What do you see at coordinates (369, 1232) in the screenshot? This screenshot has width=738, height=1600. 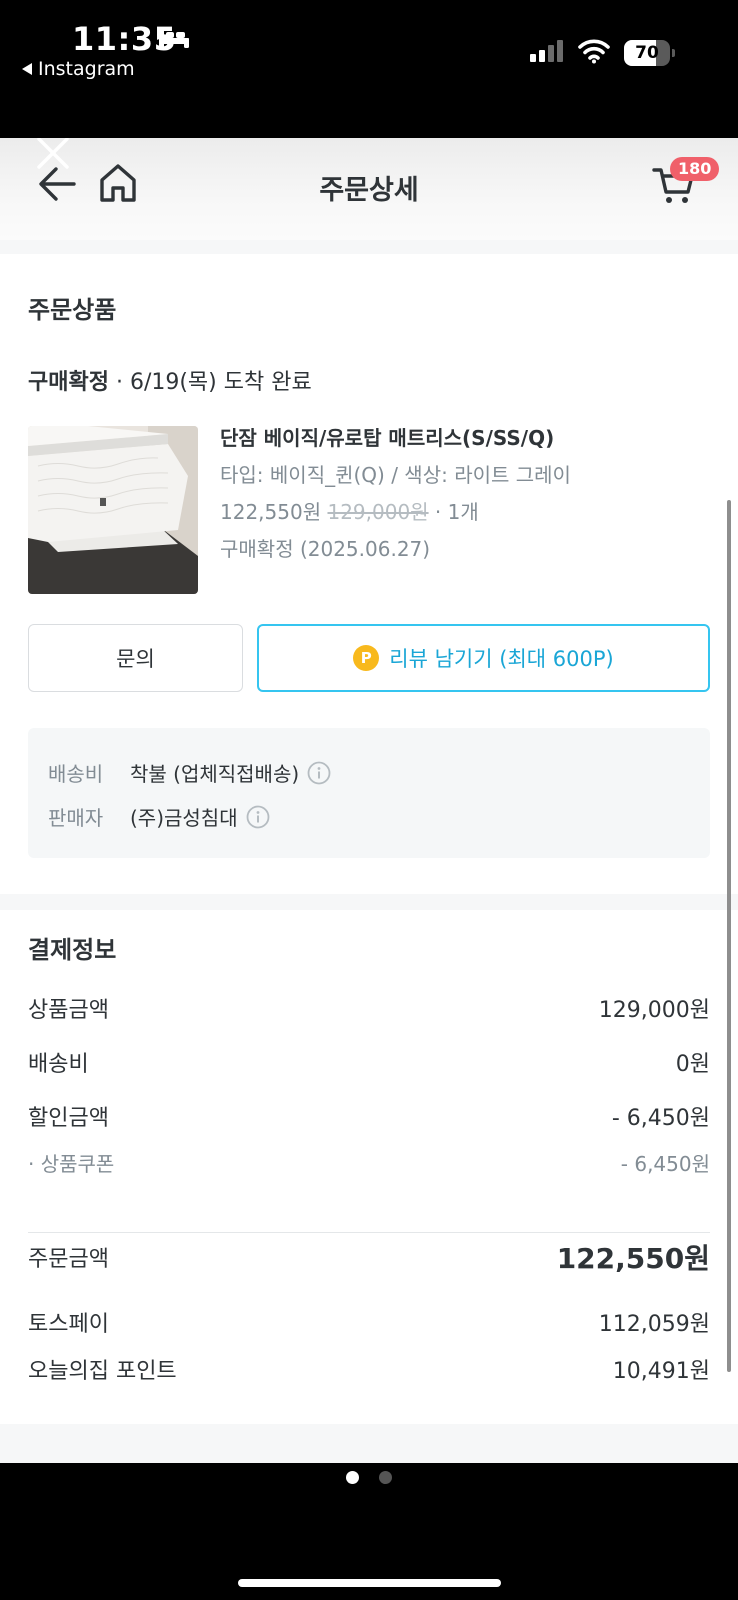 I see `divider` at bounding box center [369, 1232].